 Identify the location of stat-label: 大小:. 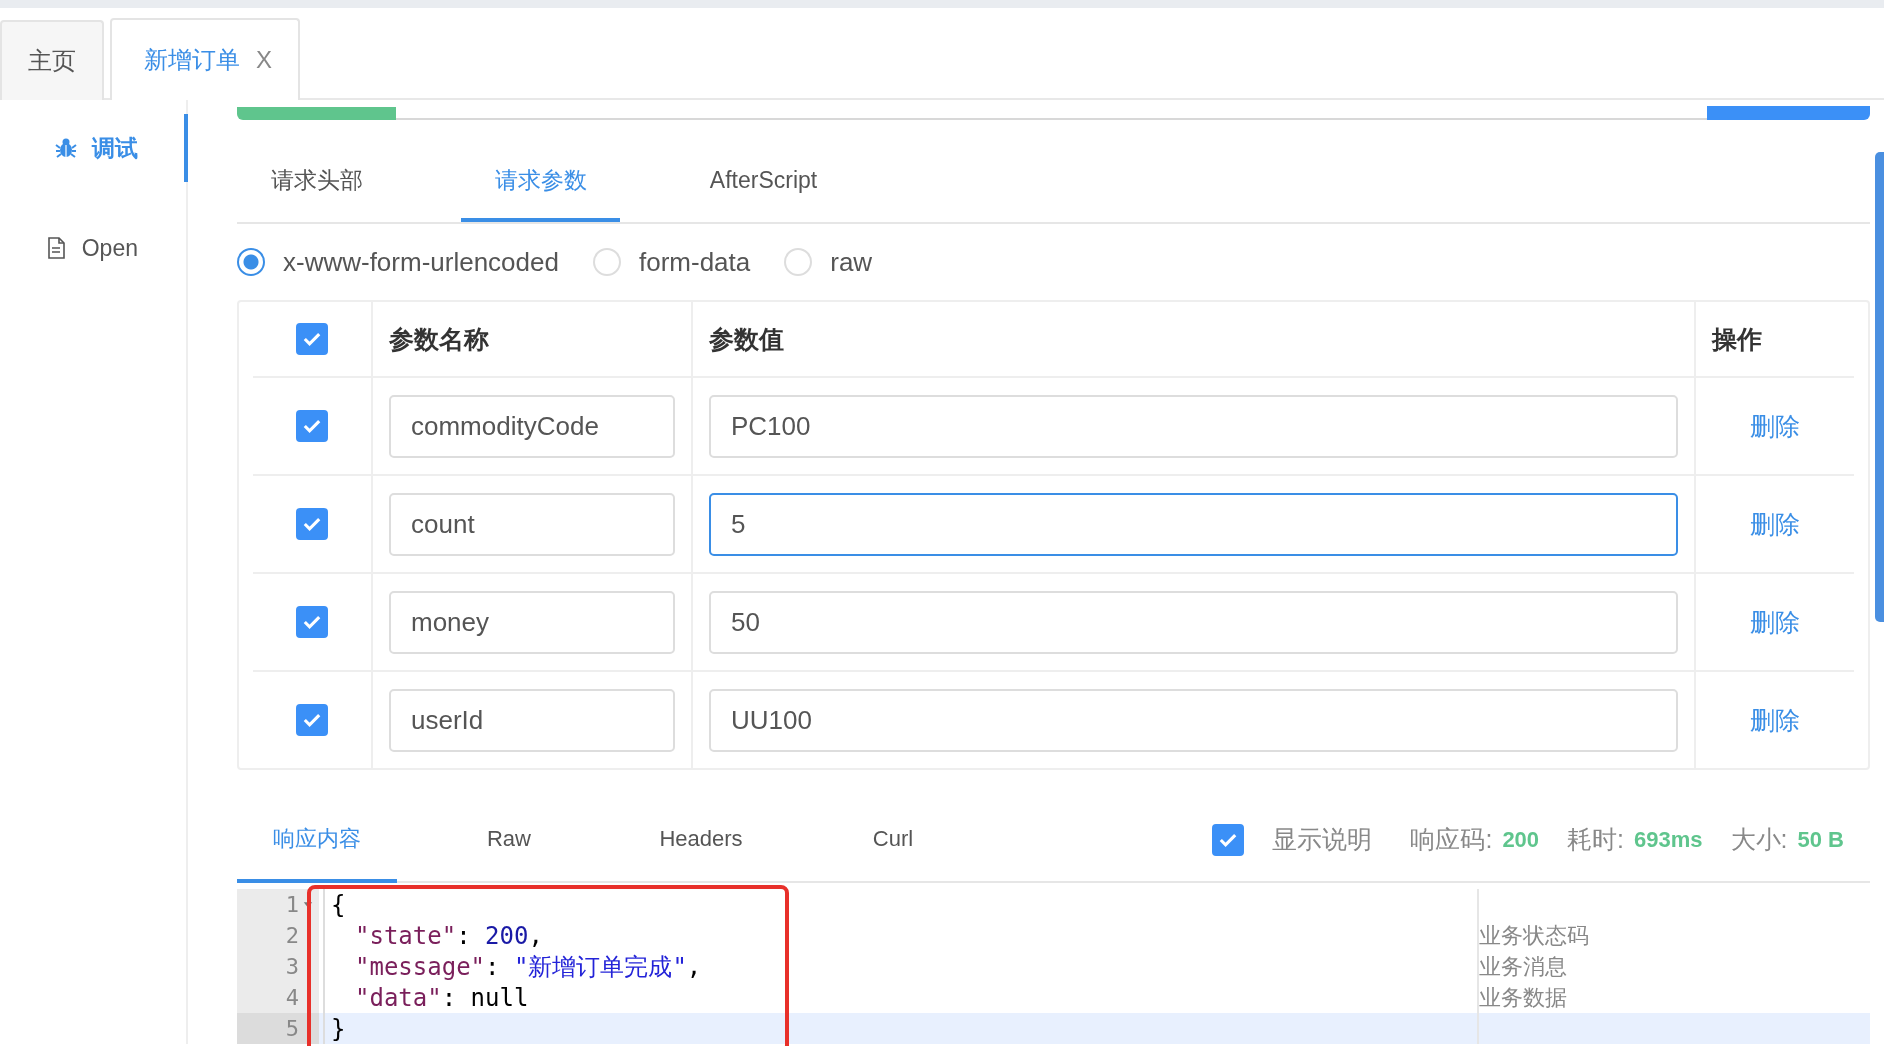
(1759, 840).